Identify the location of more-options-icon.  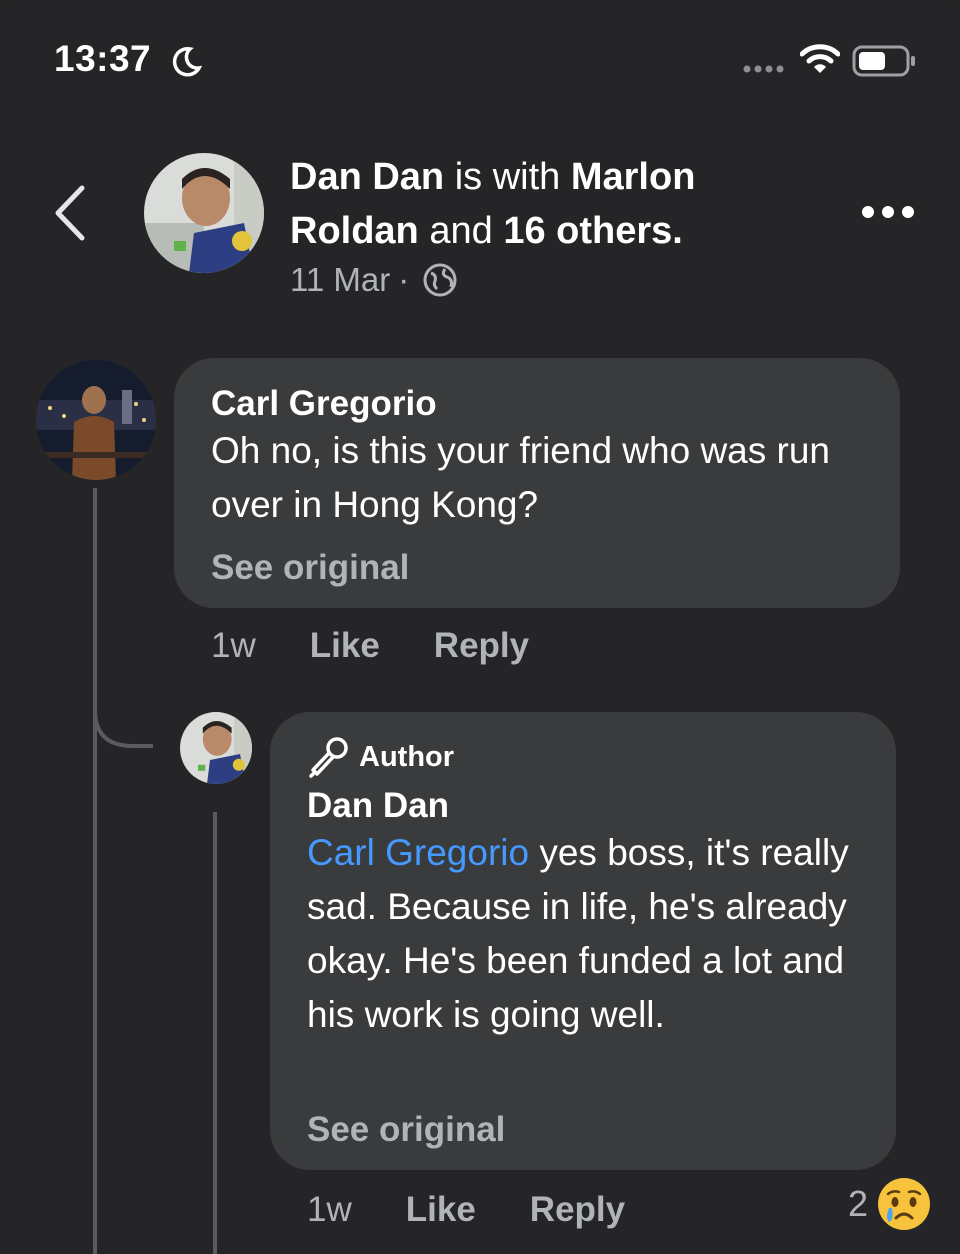
(888, 212).